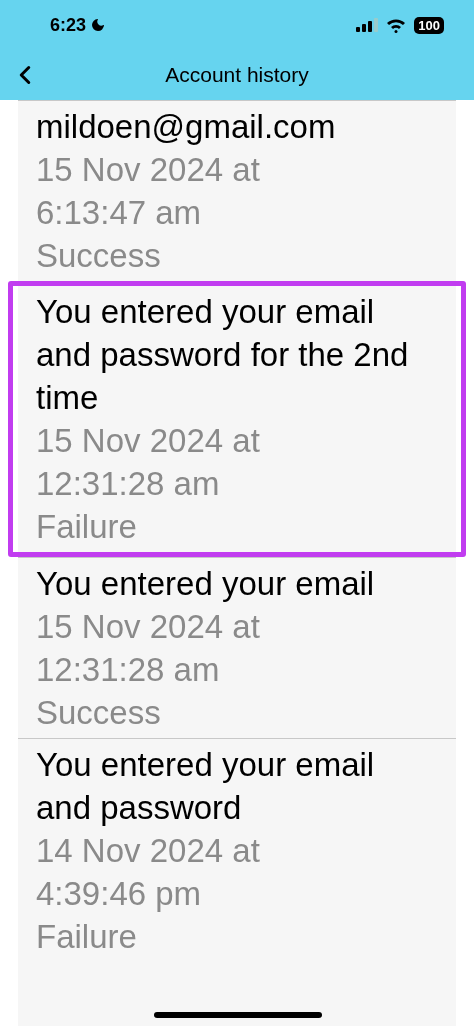  I want to click on entry-time: 6:13:47 am, so click(119, 213).